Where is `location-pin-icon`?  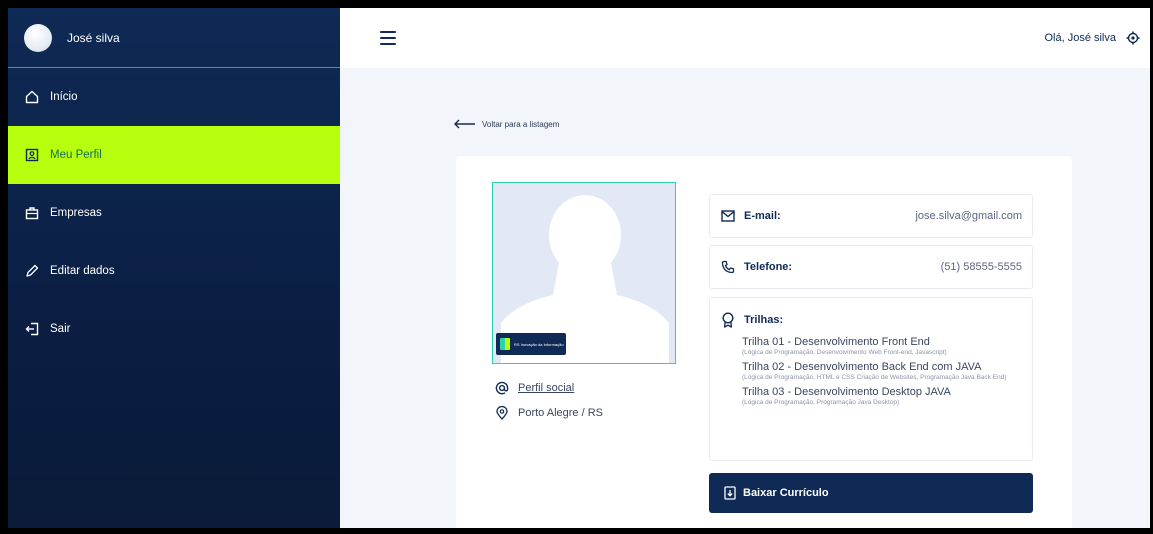
location-pin-icon is located at coordinates (502, 413).